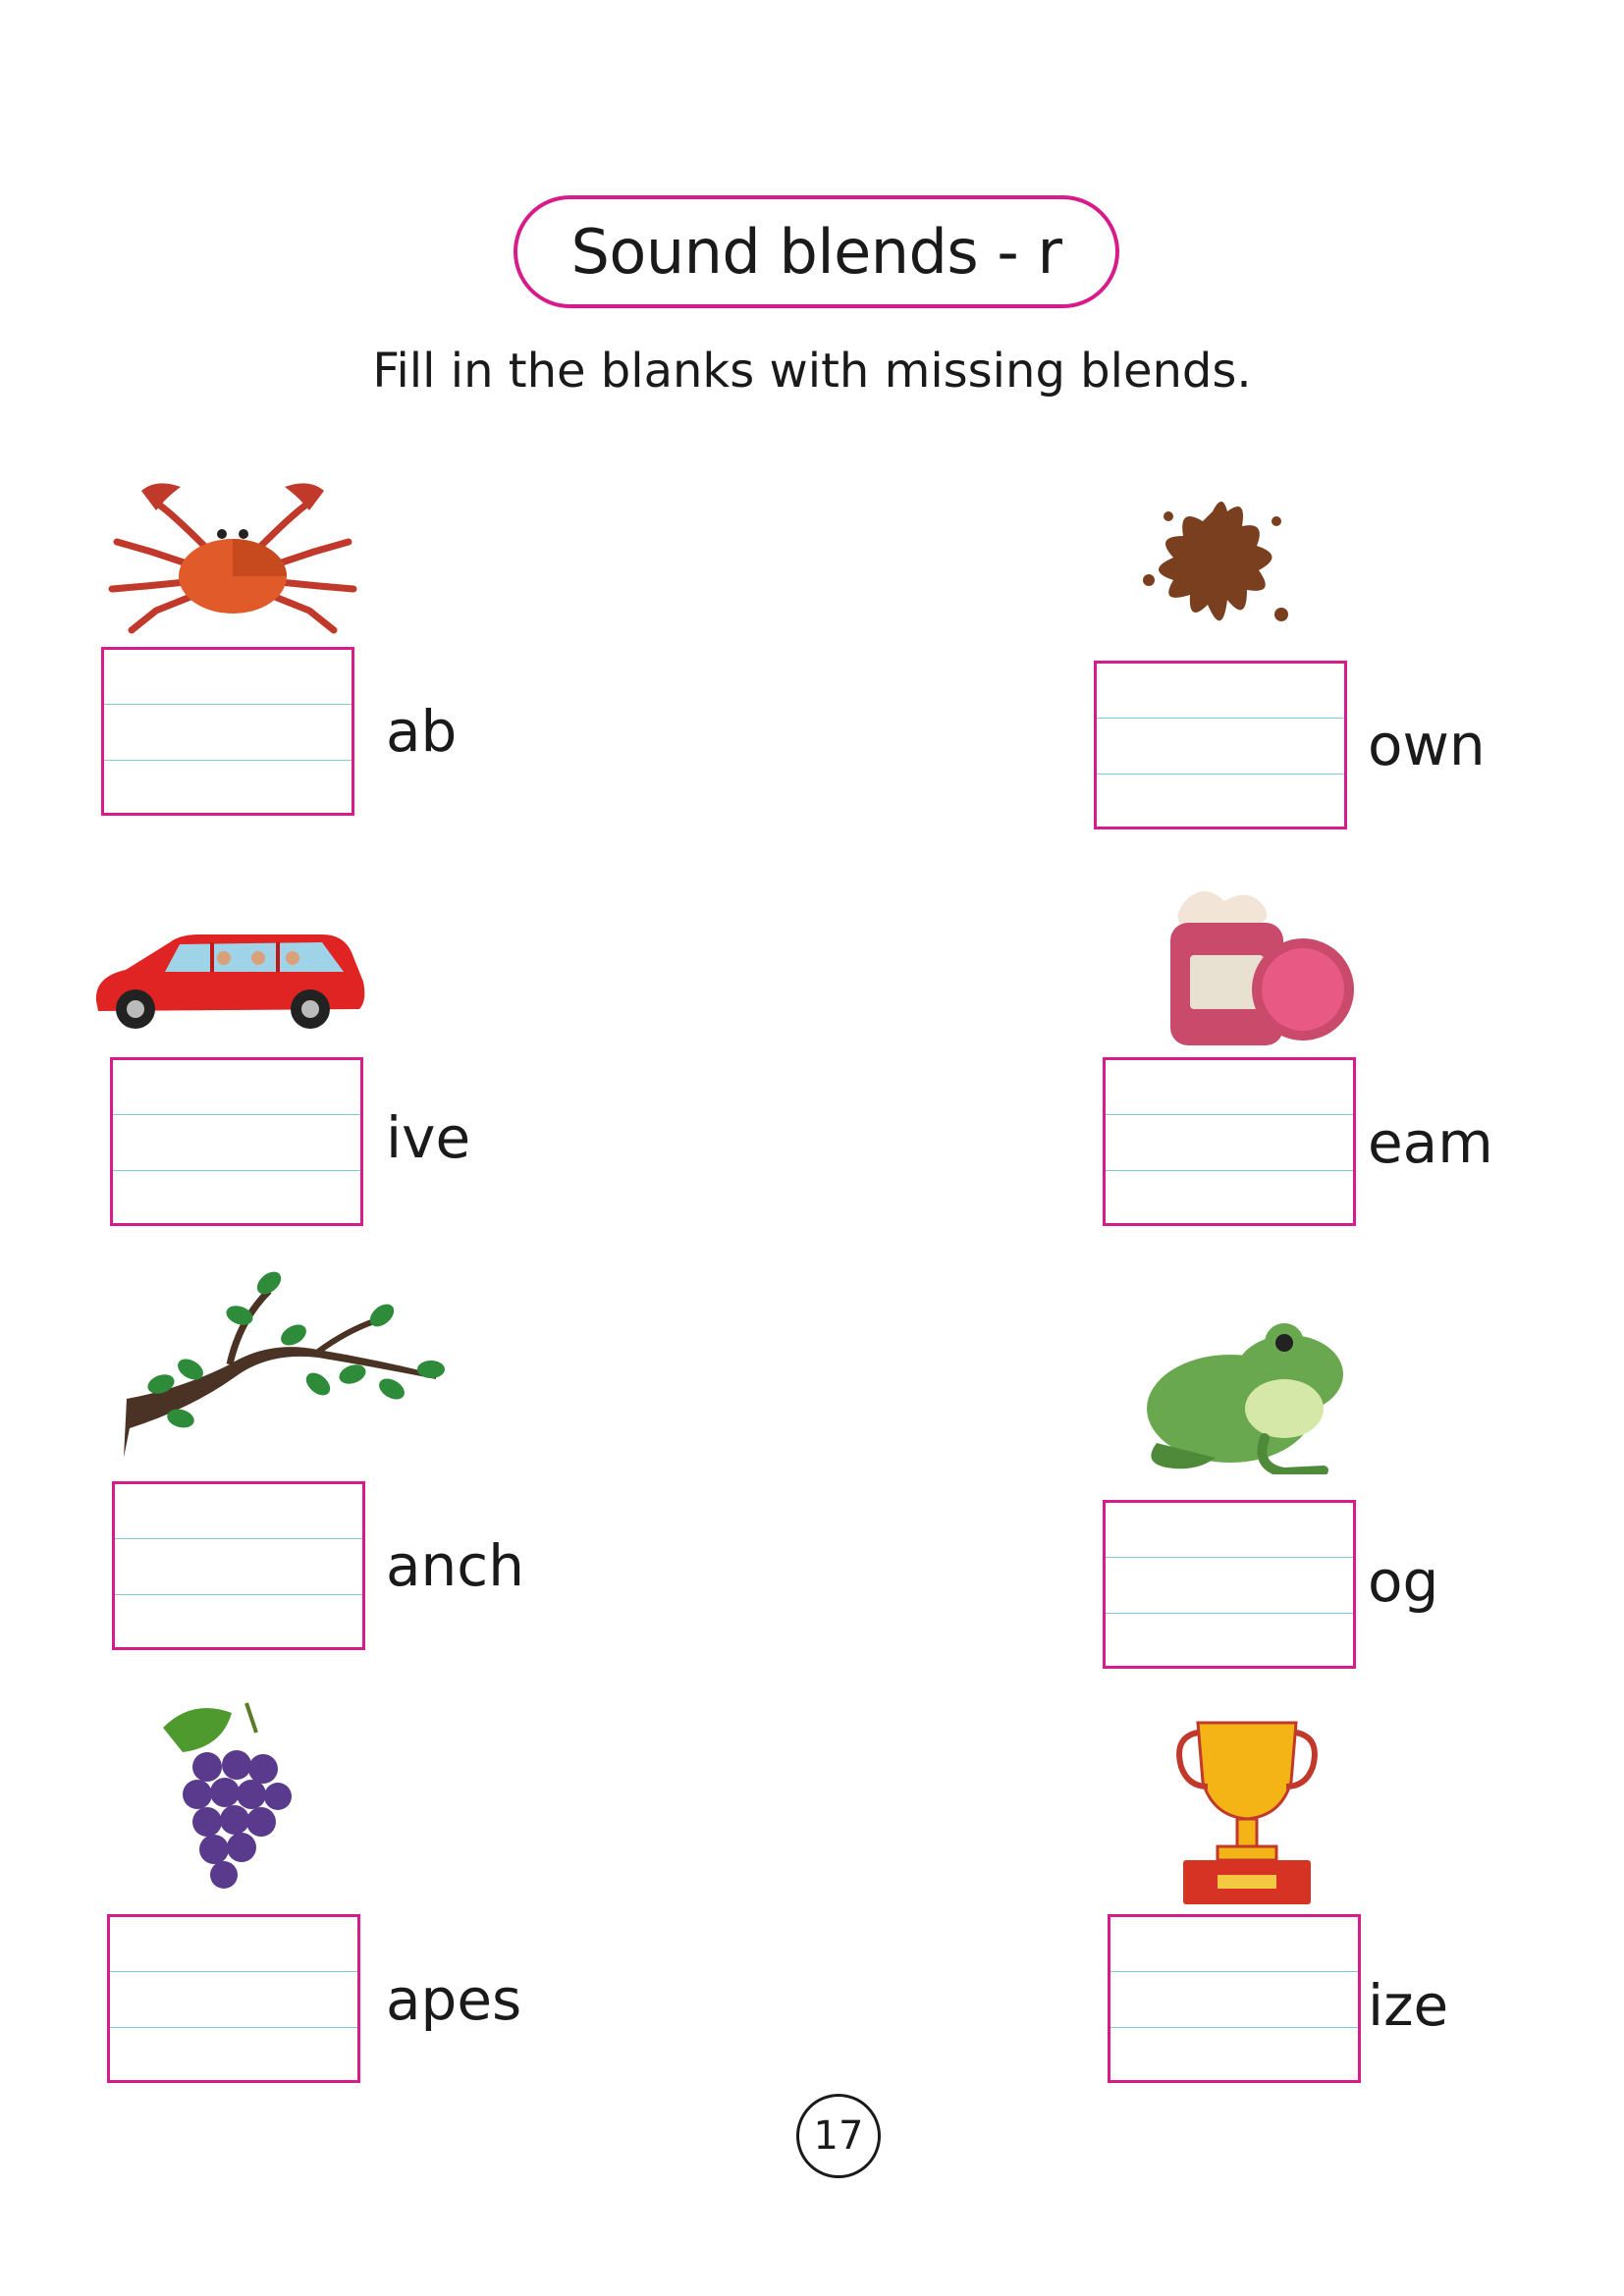 Image resolution: width=1624 pixels, height=2296 pixels. I want to click on word-ending-own: own, so click(1427, 745).